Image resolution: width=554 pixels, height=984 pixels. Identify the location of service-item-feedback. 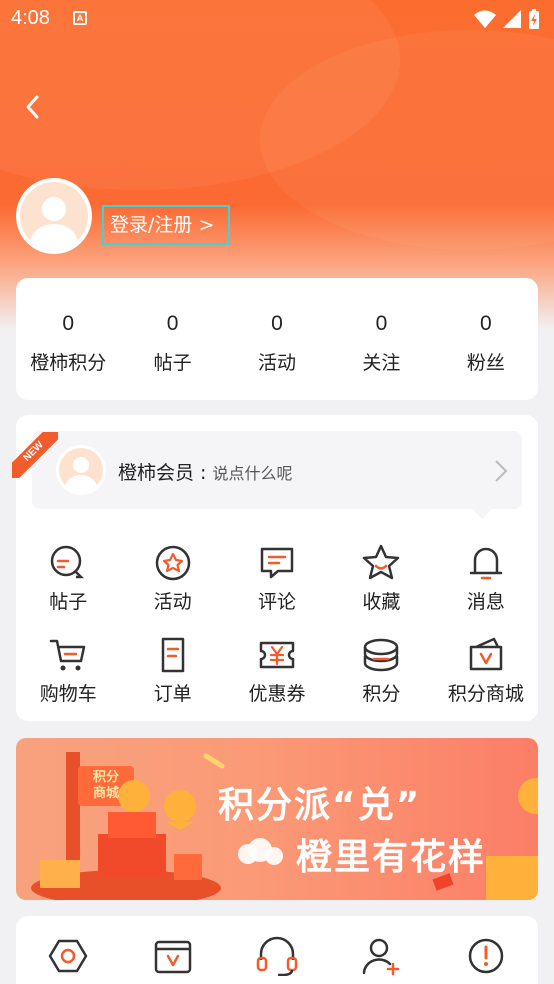
(486, 958).